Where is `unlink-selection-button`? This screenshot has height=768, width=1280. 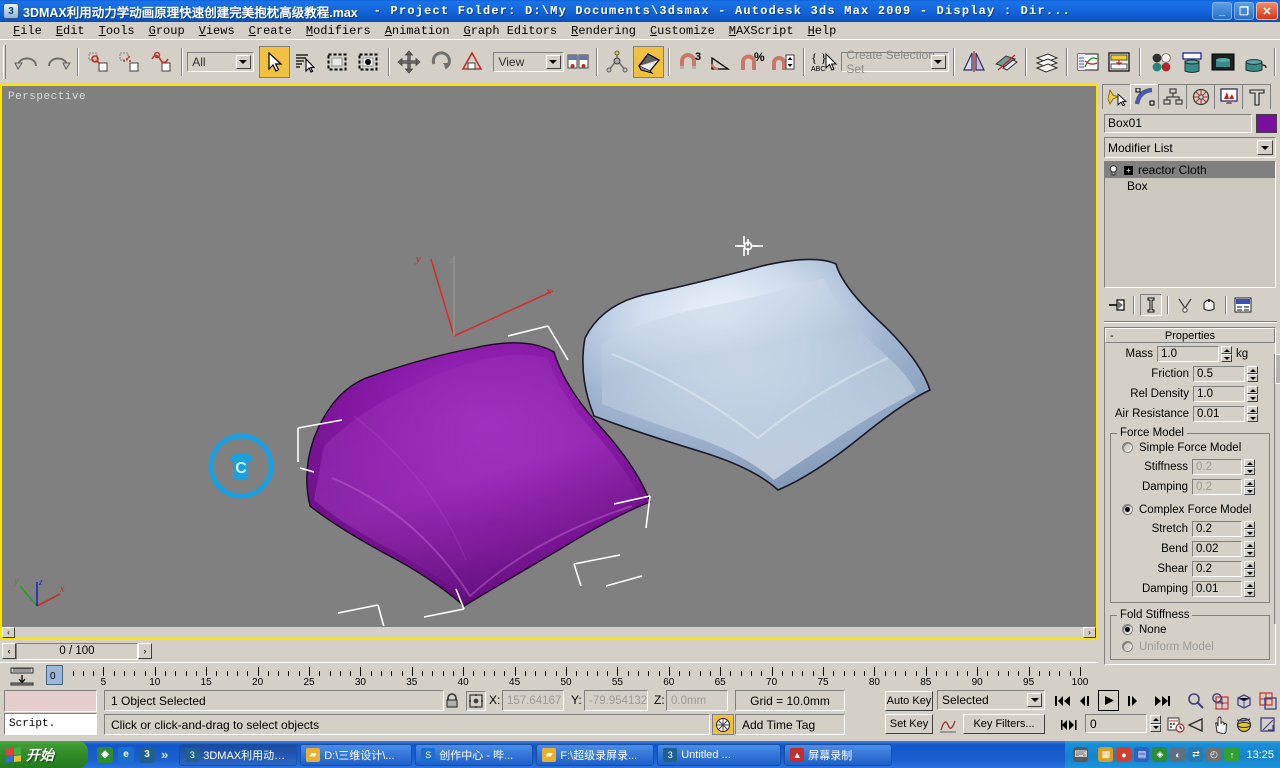 unlink-selection-button is located at coordinates (130, 62).